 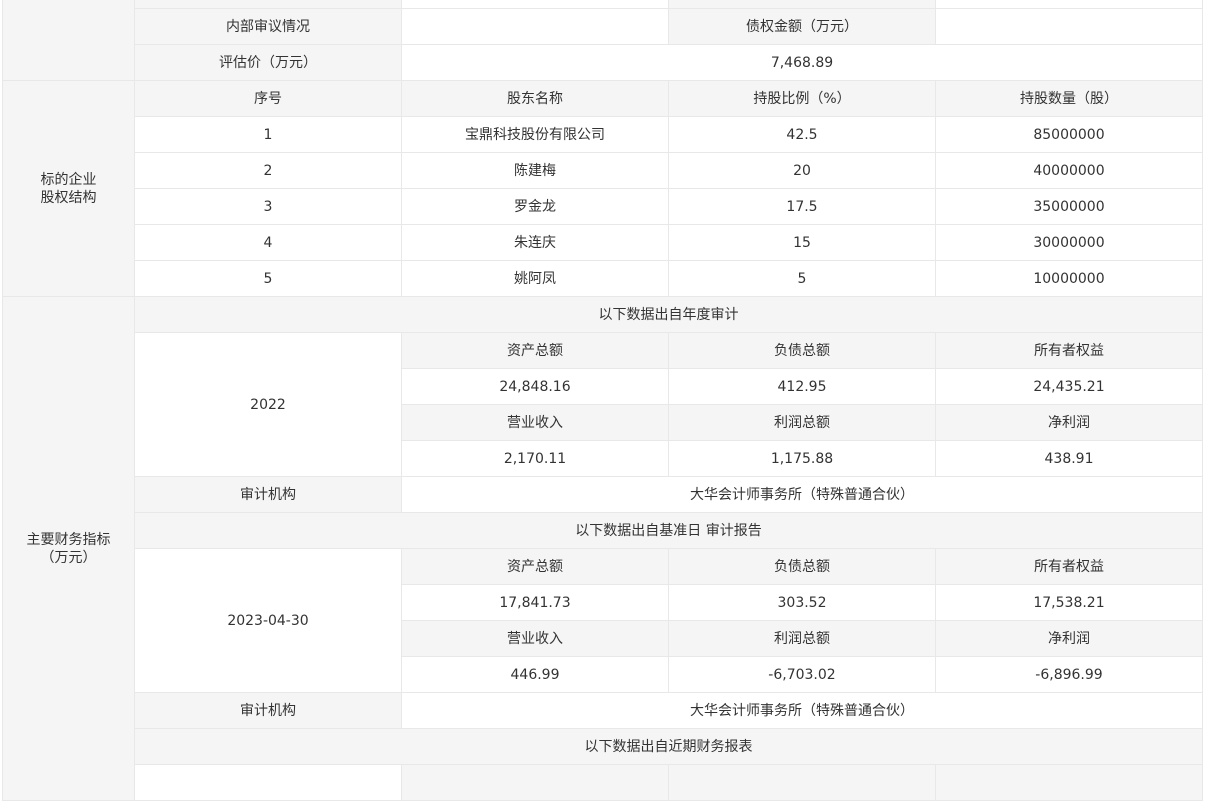 What do you see at coordinates (668, 530) in the screenshot?
I see `base-date-audit-caption: 以下数据出自基准日 审计报告` at bounding box center [668, 530].